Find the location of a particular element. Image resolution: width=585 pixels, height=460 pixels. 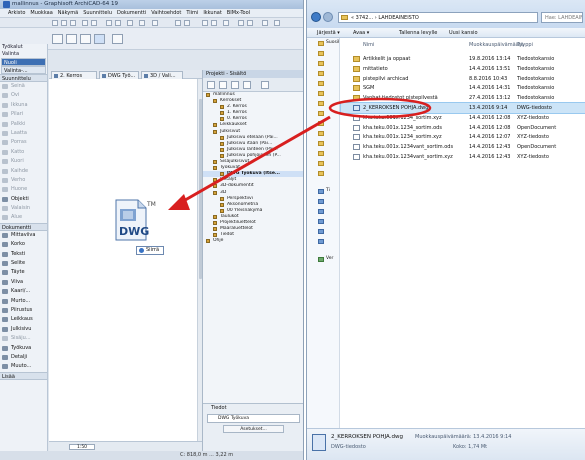

save-icon is located at coordinates (73, 23).